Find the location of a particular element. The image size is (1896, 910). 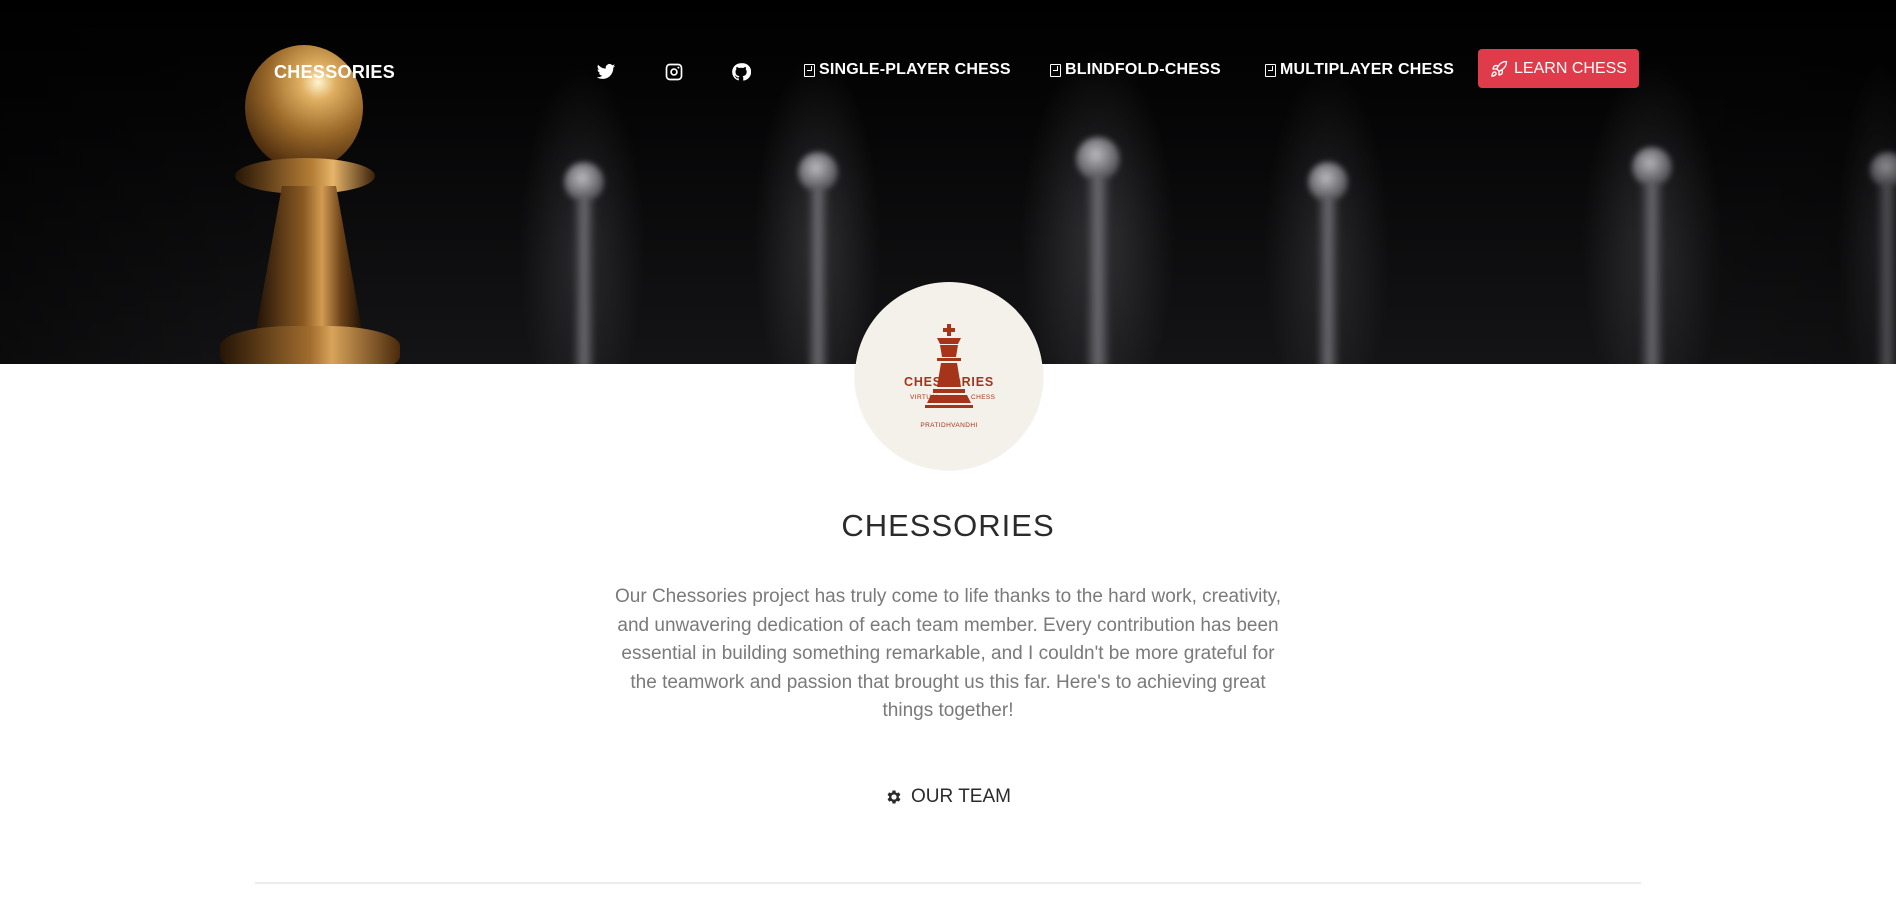

our-team-link: OUR TEAM is located at coordinates (948, 797).